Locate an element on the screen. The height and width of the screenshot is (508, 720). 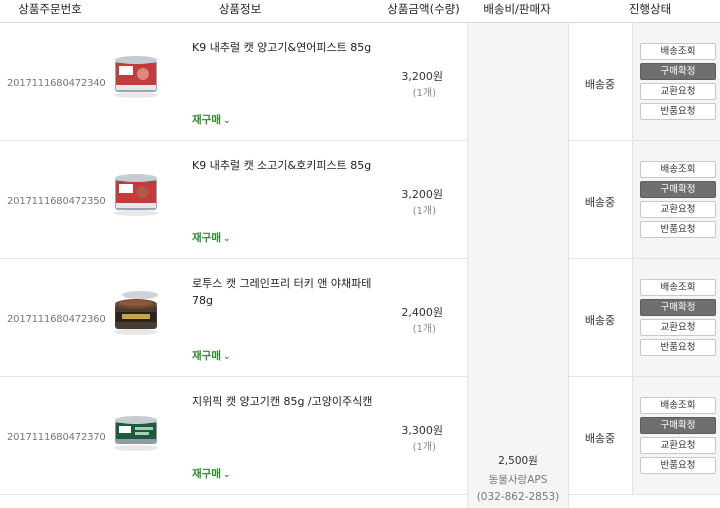
header-status: 진행상태 is located at coordinates (650, 9).